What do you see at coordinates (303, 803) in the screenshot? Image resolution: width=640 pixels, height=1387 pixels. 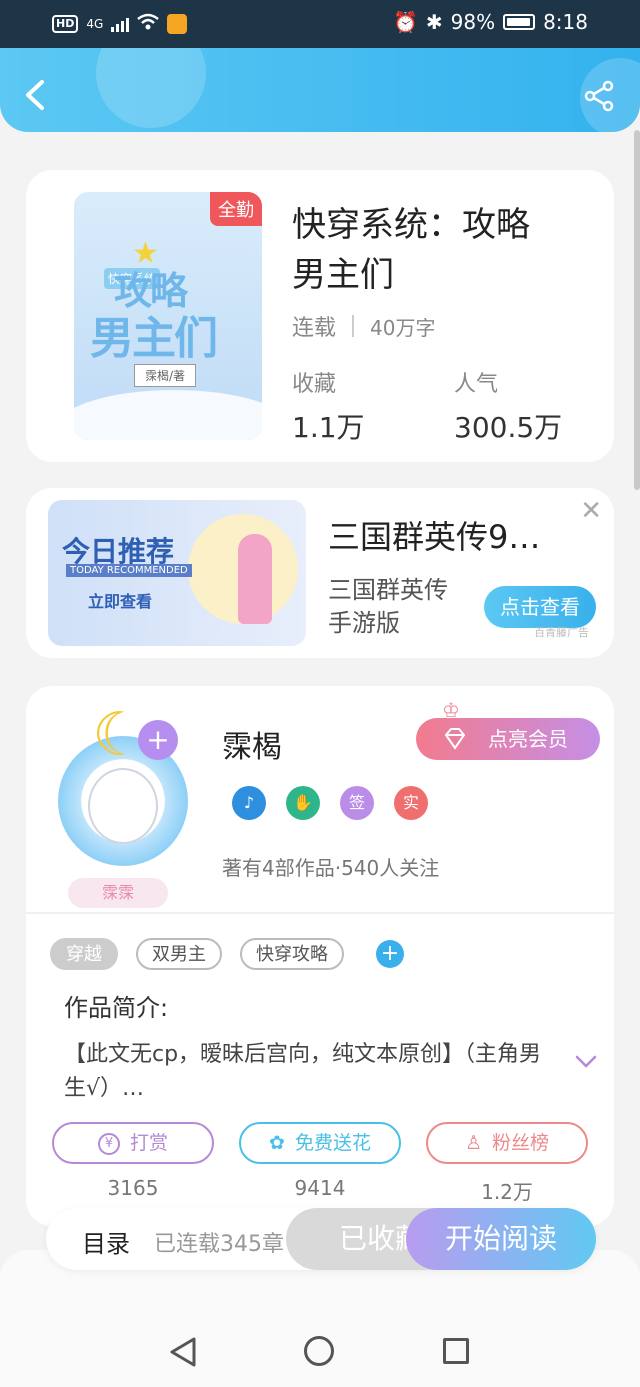 I see `handshake-badge-icon: ✋` at bounding box center [303, 803].